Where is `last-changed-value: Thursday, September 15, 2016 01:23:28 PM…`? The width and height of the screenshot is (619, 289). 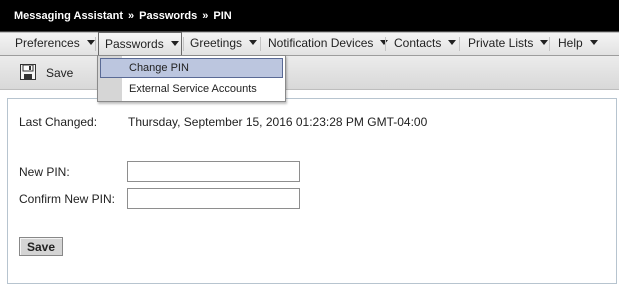 last-changed-value: Thursday, September 15, 2016 01:23:28 PM… is located at coordinates (278, 122).